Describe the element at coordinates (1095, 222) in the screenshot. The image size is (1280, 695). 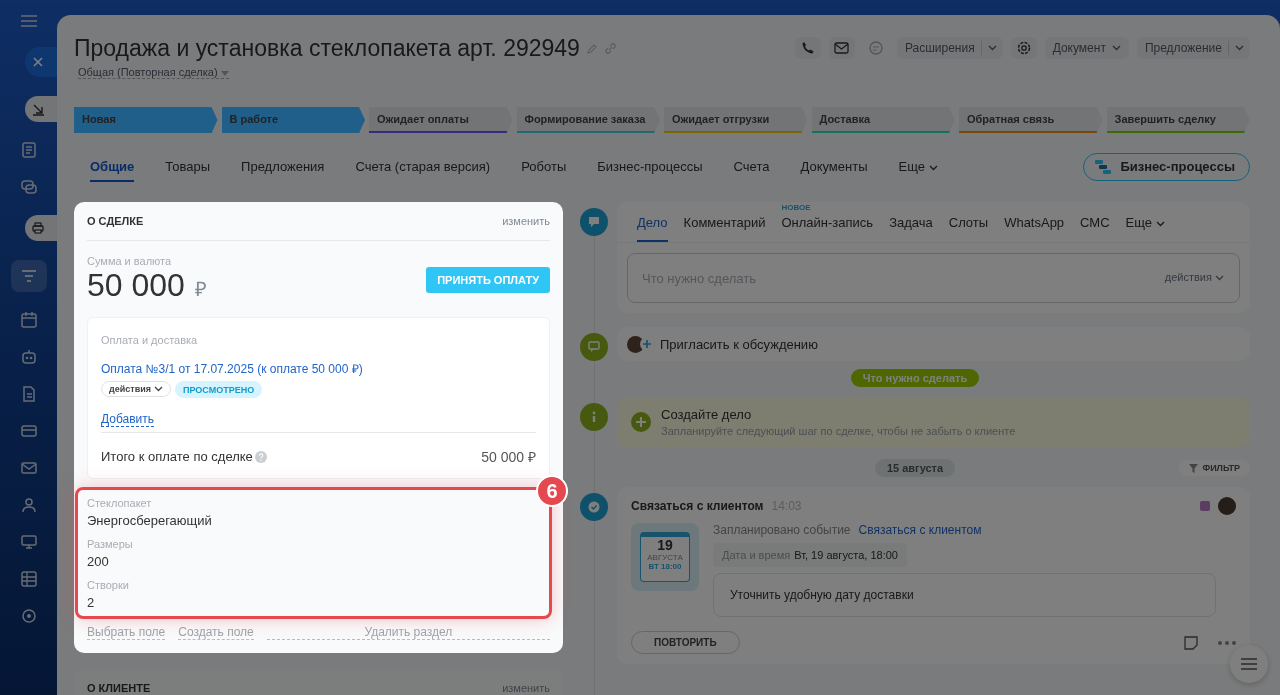
I see `composer-tab: СМС` at that location.